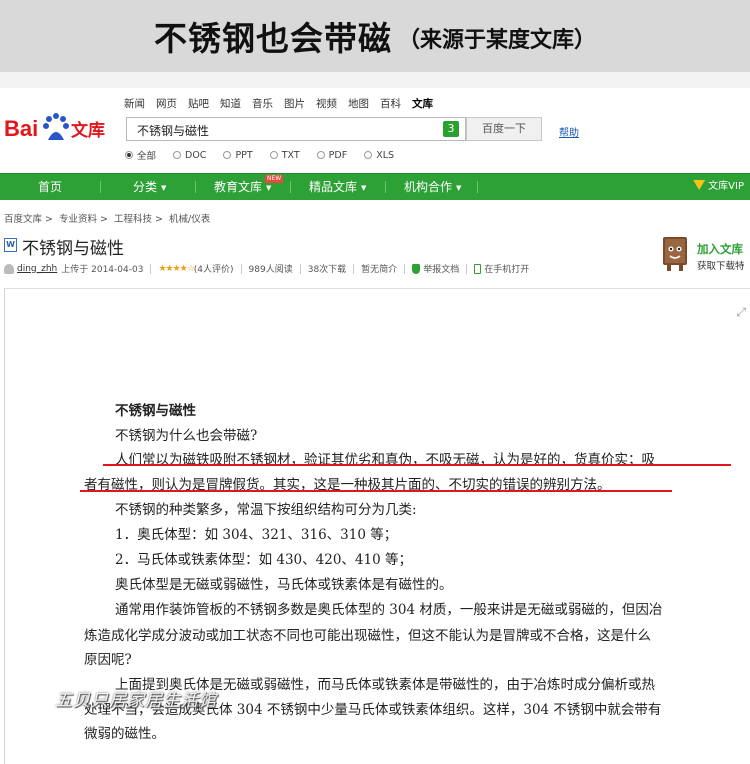  I want to click on add-to-library-subtext: 获取下载特, so click(721, 266).